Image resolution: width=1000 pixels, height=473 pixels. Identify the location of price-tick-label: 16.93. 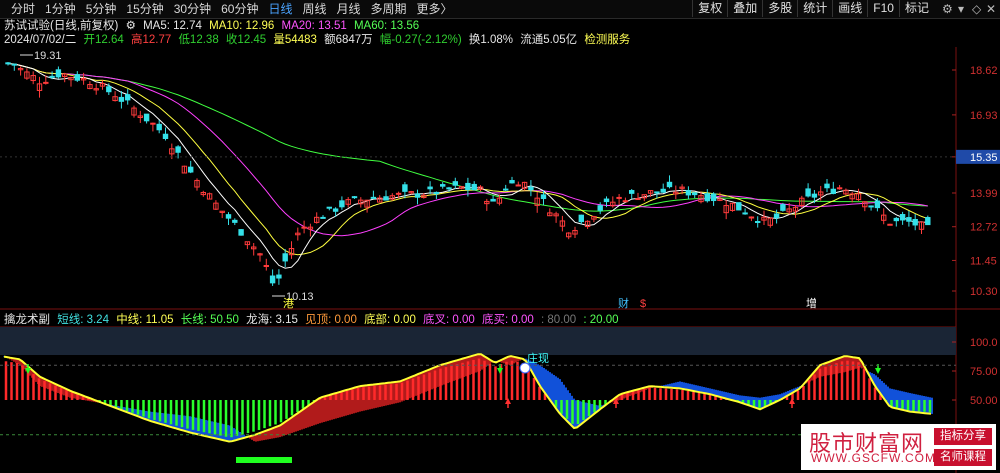
(984, 116).